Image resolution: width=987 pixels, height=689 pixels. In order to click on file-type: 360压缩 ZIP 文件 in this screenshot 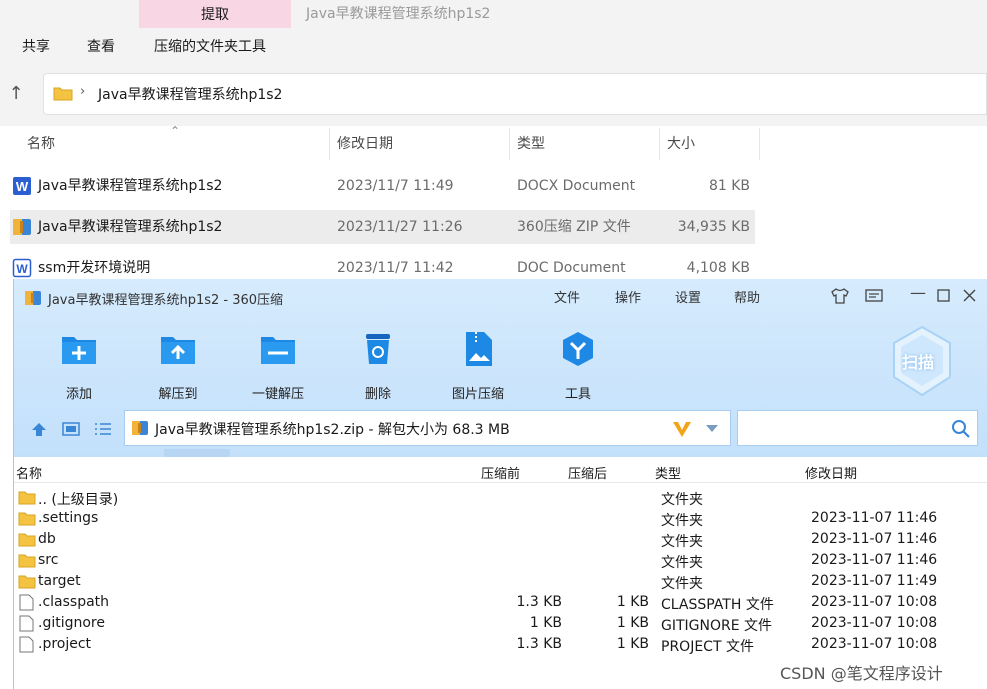, I will do `click(574, 227)`.